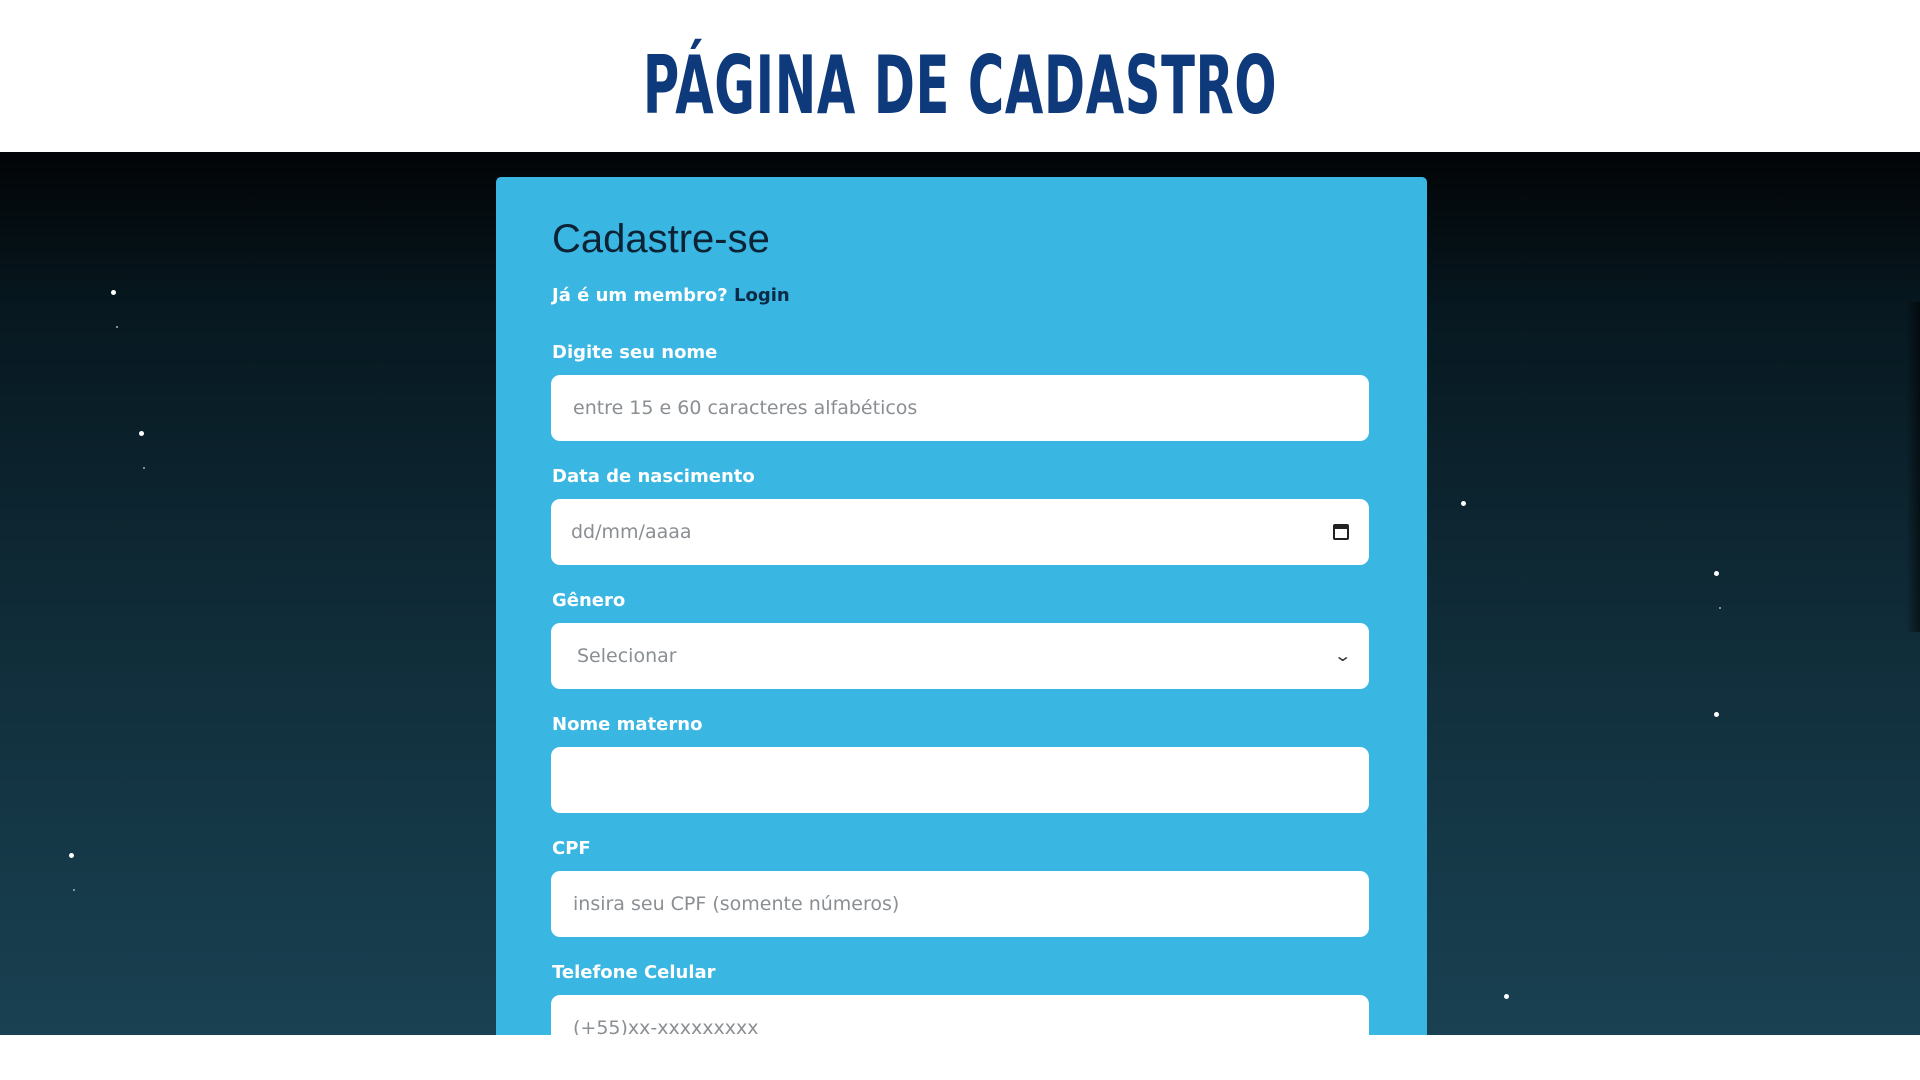  Describe the element at coordinates (1341, 532) in the screenshot. I see `calendar-icon` at that location.